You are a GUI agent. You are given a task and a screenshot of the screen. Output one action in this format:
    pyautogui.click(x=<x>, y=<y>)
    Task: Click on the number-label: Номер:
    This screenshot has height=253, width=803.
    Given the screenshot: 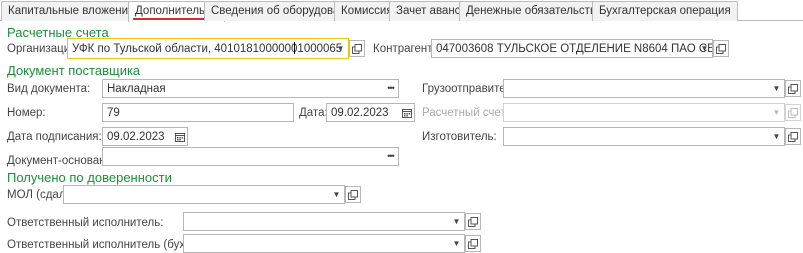 What is the action you would take?
    pyautogui.click(x=26, y=113)
    